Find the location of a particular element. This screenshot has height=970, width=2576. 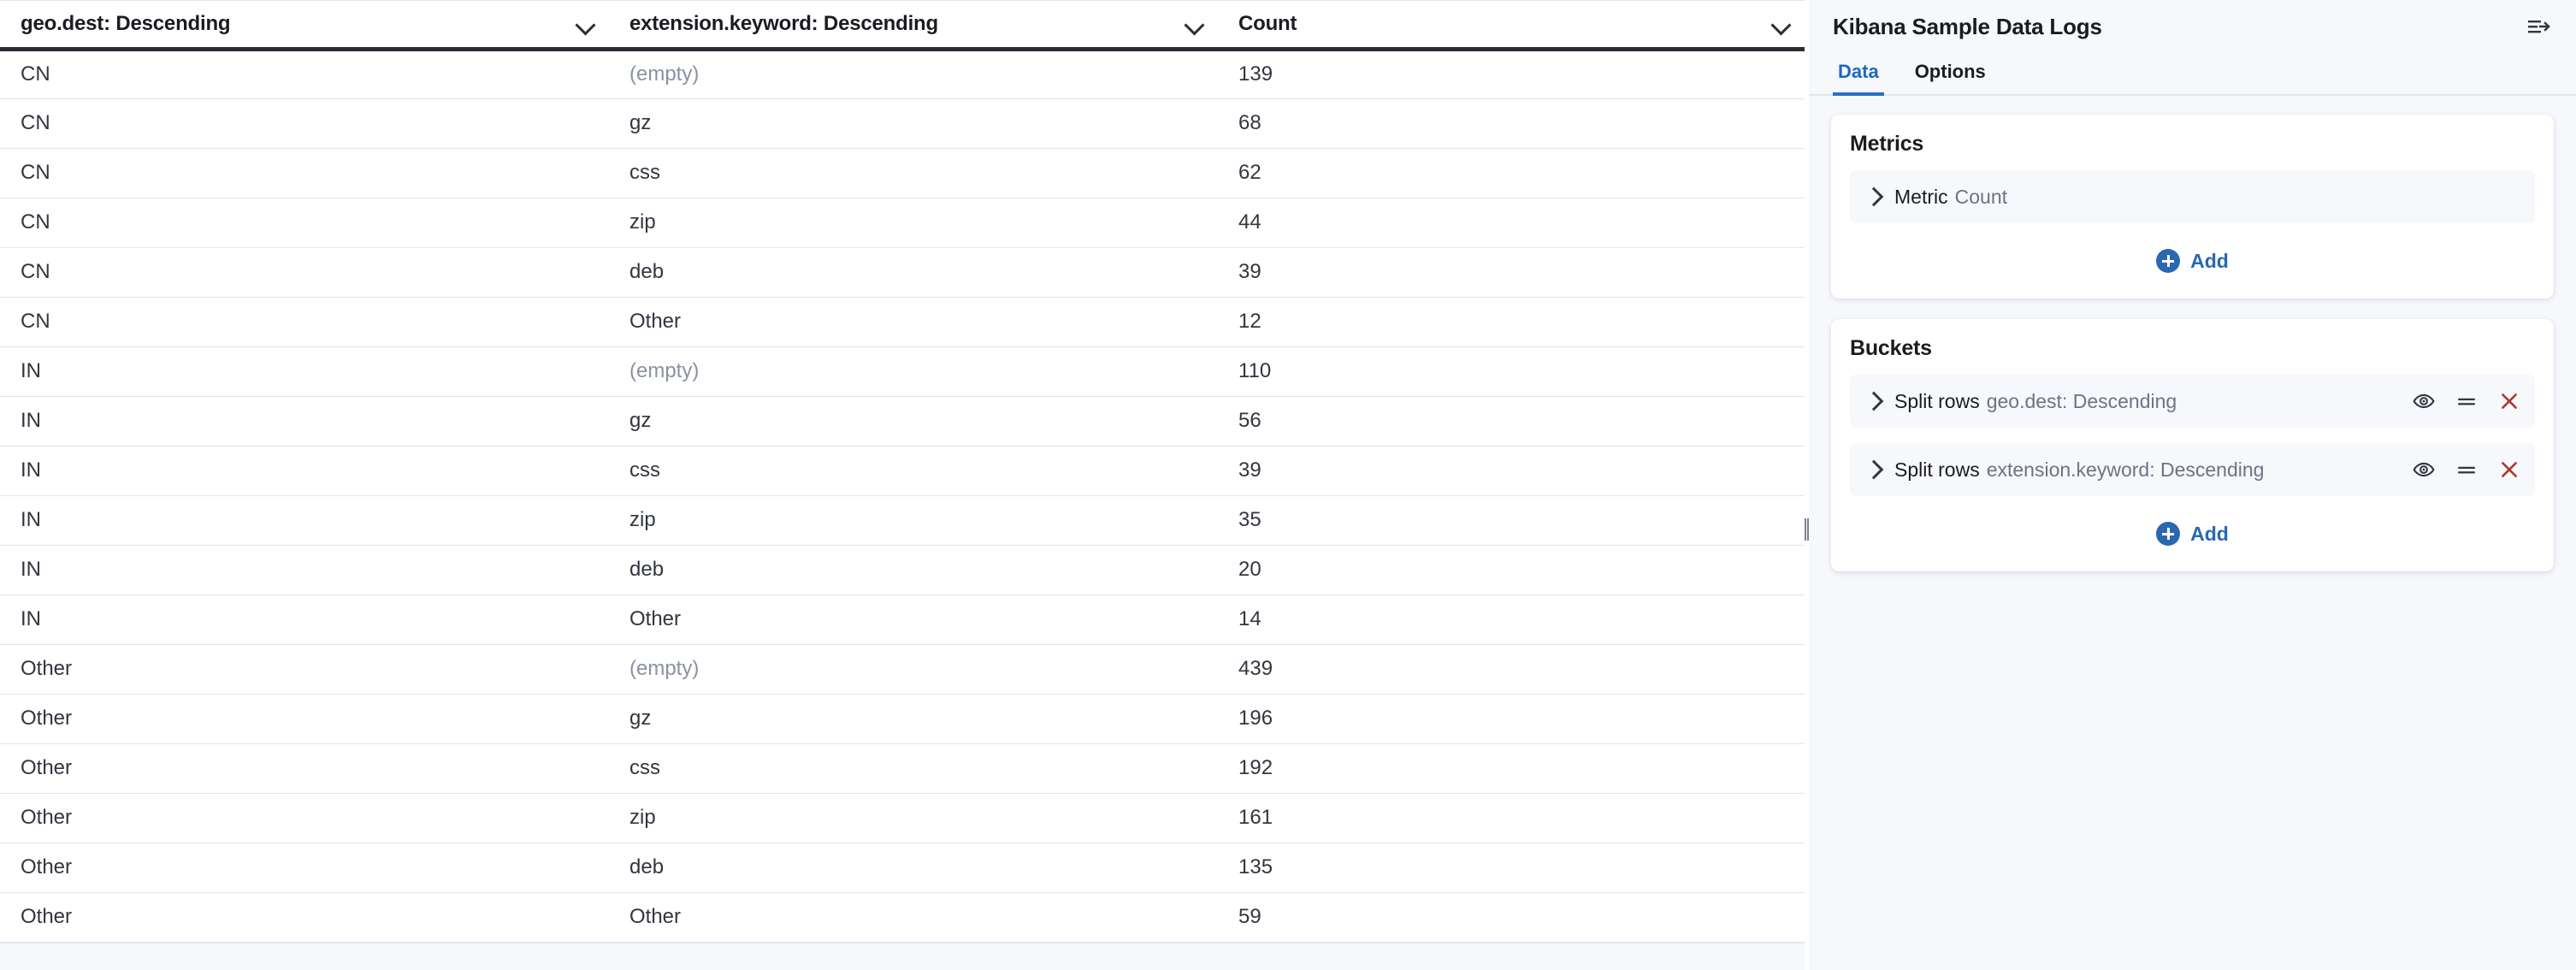

column-header-geo-dest: geo.dest: Descending is located at coordinates (304, 26).